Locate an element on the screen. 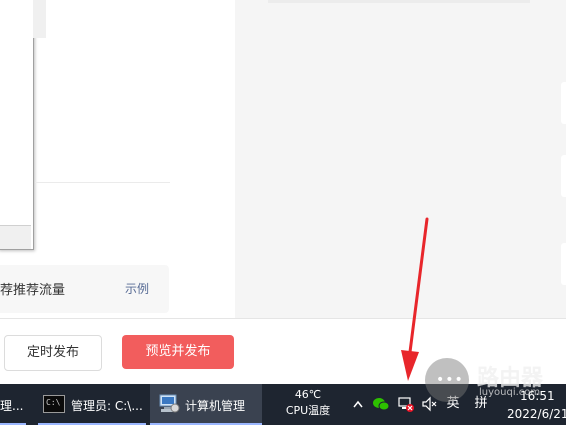 This screenshot has width=566, height=425. taskbar-item-computer-management: 计算机管理 is located at coordinates (206, 404).